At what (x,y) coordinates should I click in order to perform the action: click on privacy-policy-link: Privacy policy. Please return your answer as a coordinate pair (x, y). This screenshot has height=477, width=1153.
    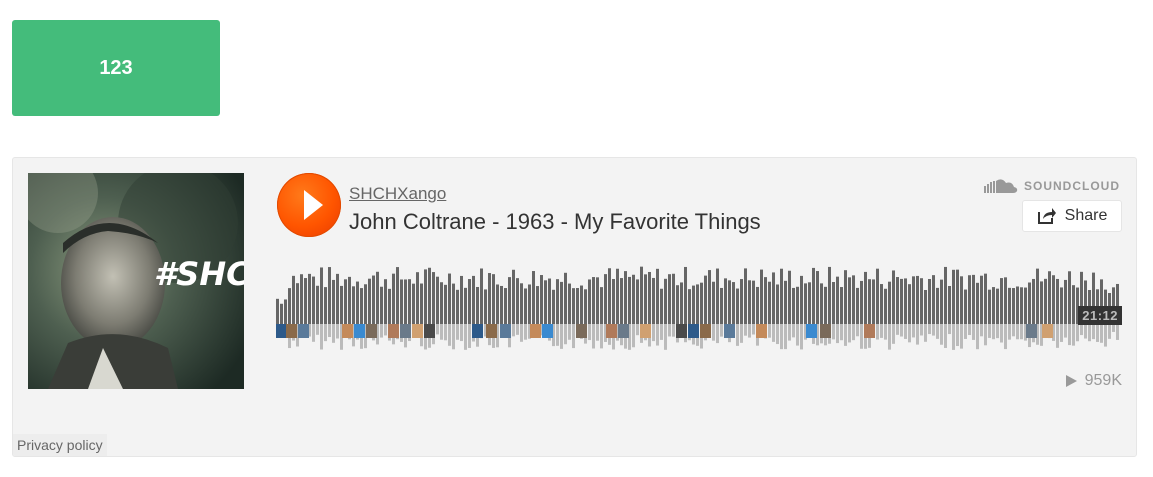
    Looking at the image, I should click on (60, 445).